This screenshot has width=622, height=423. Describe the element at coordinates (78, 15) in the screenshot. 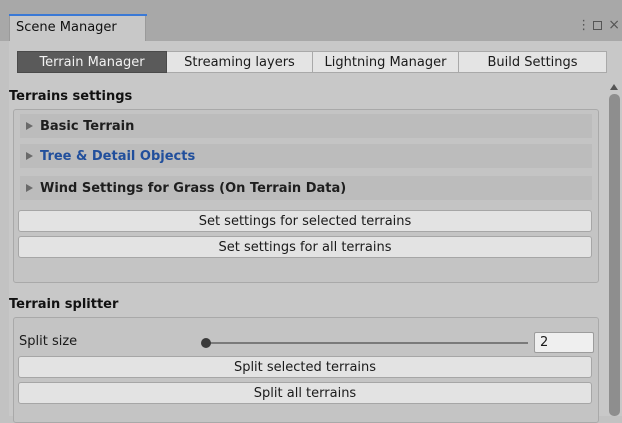

I see `window-tab-accent` at that location.